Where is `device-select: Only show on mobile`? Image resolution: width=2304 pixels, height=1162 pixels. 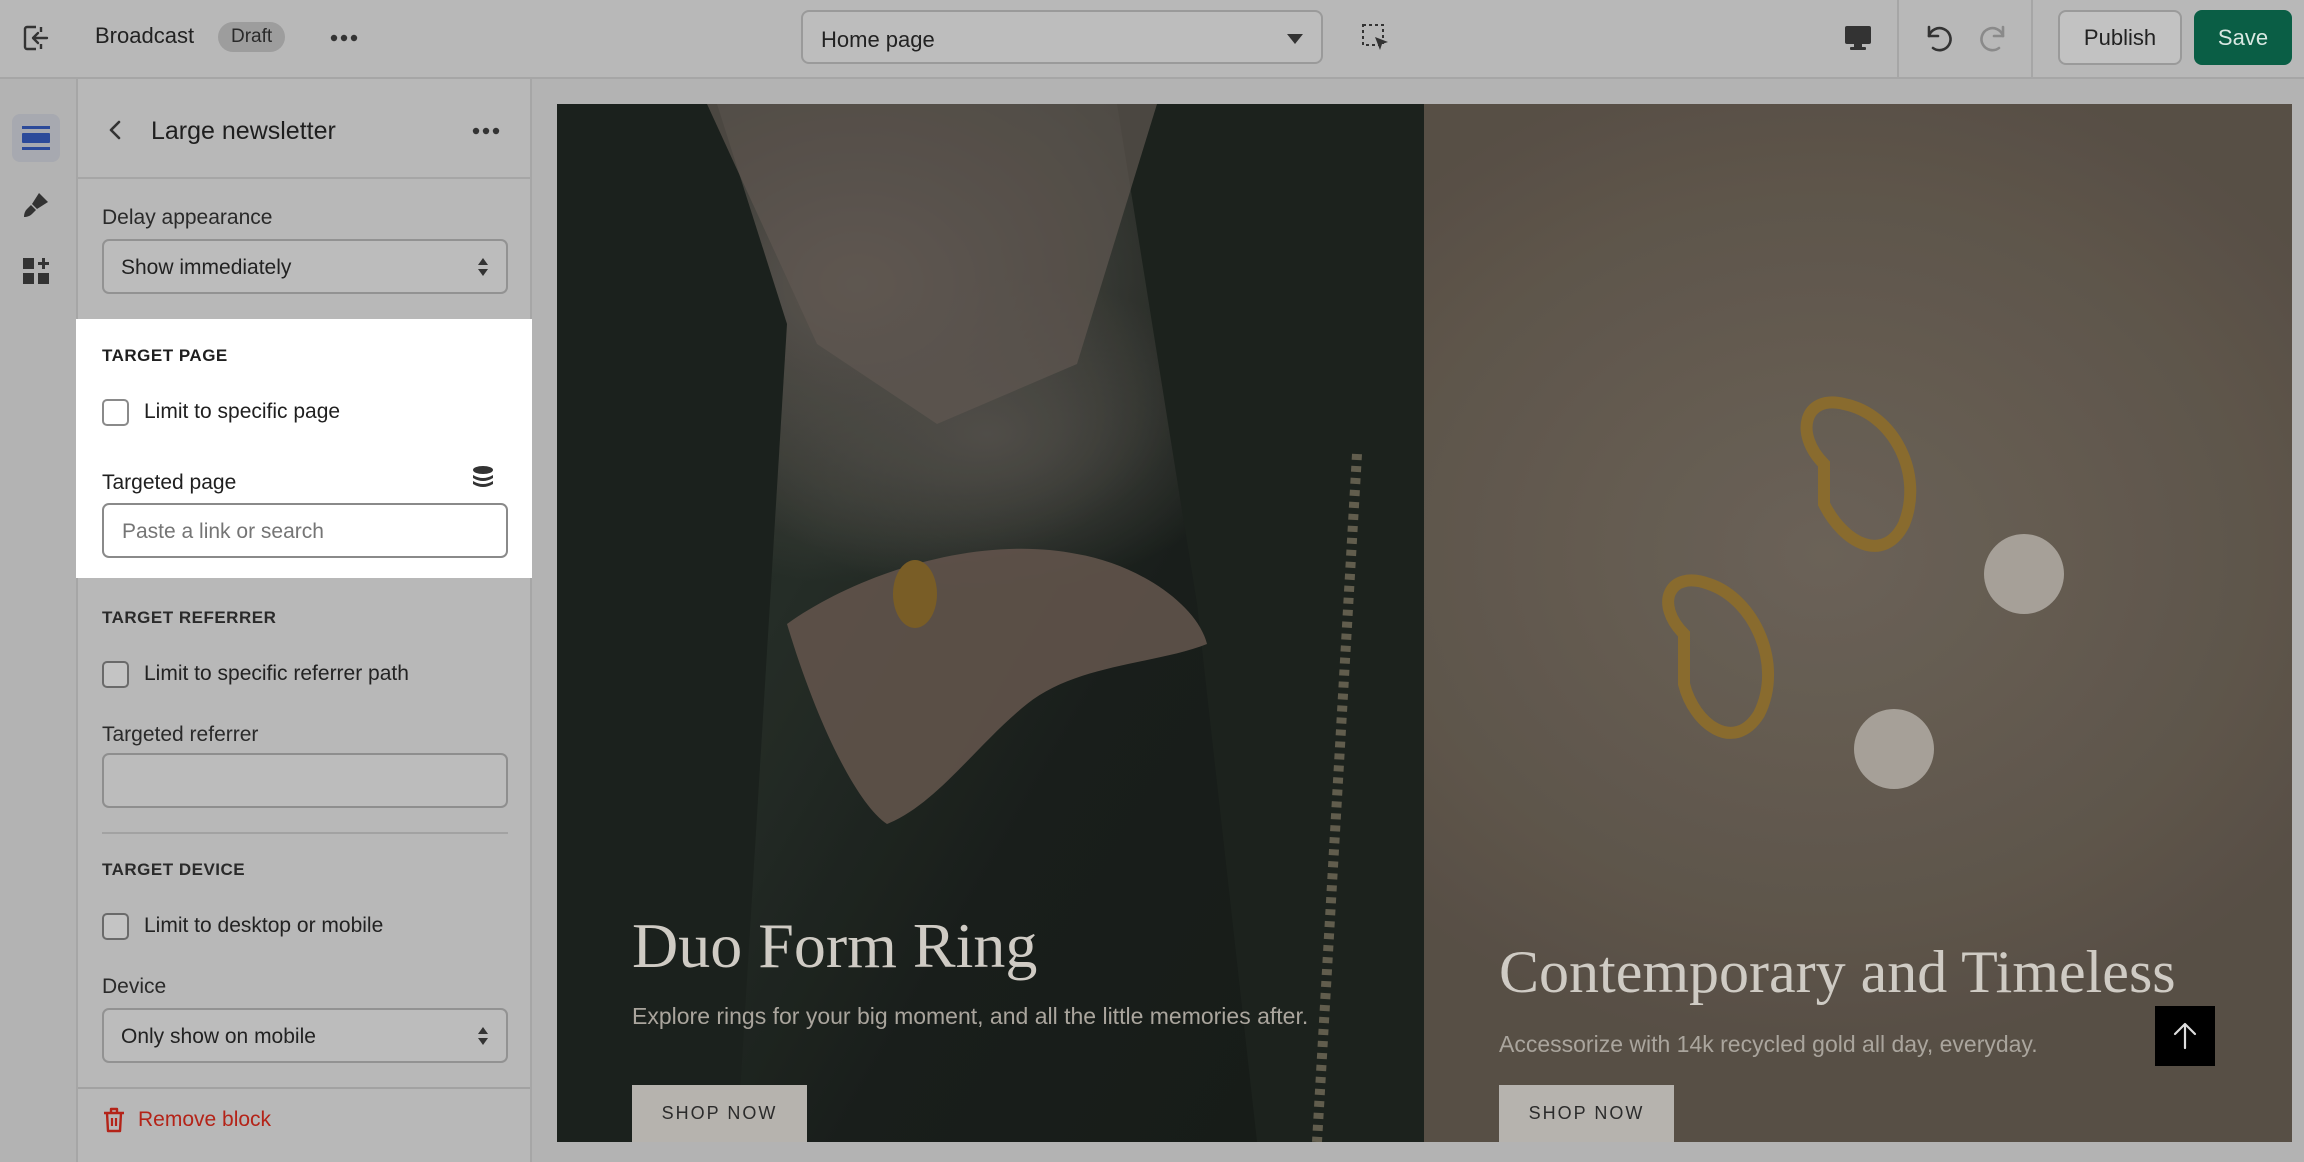 device-select: Only show on mobile is located at coordinates (305, 1035).